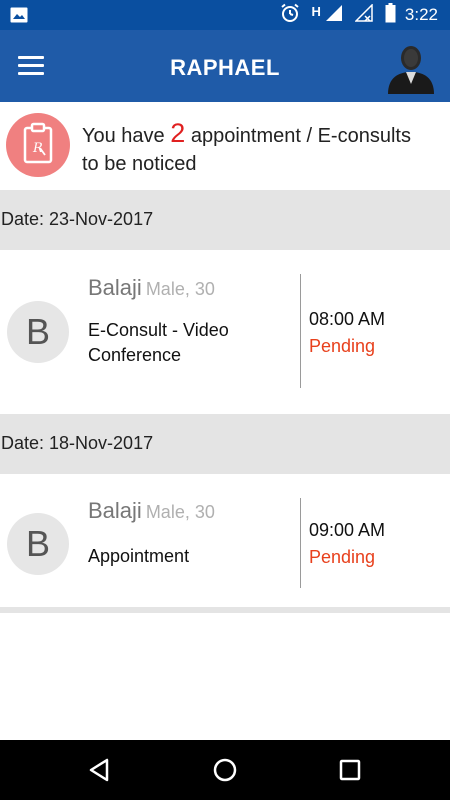 Image resolution: width=450 pixels, height=800 pixels. Describe the element at coordinates (139, 556) in the screenshot. I see `appointment-type: Appointment` at that location.